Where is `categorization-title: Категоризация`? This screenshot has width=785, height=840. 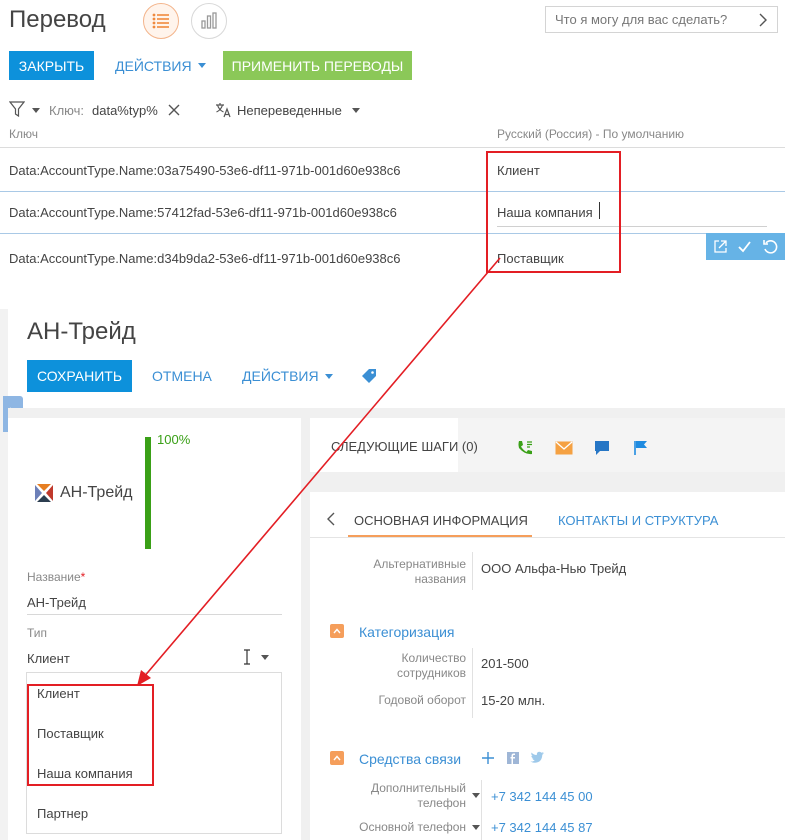 categorization-title: Категоризация is located at coordinates (407, 632).